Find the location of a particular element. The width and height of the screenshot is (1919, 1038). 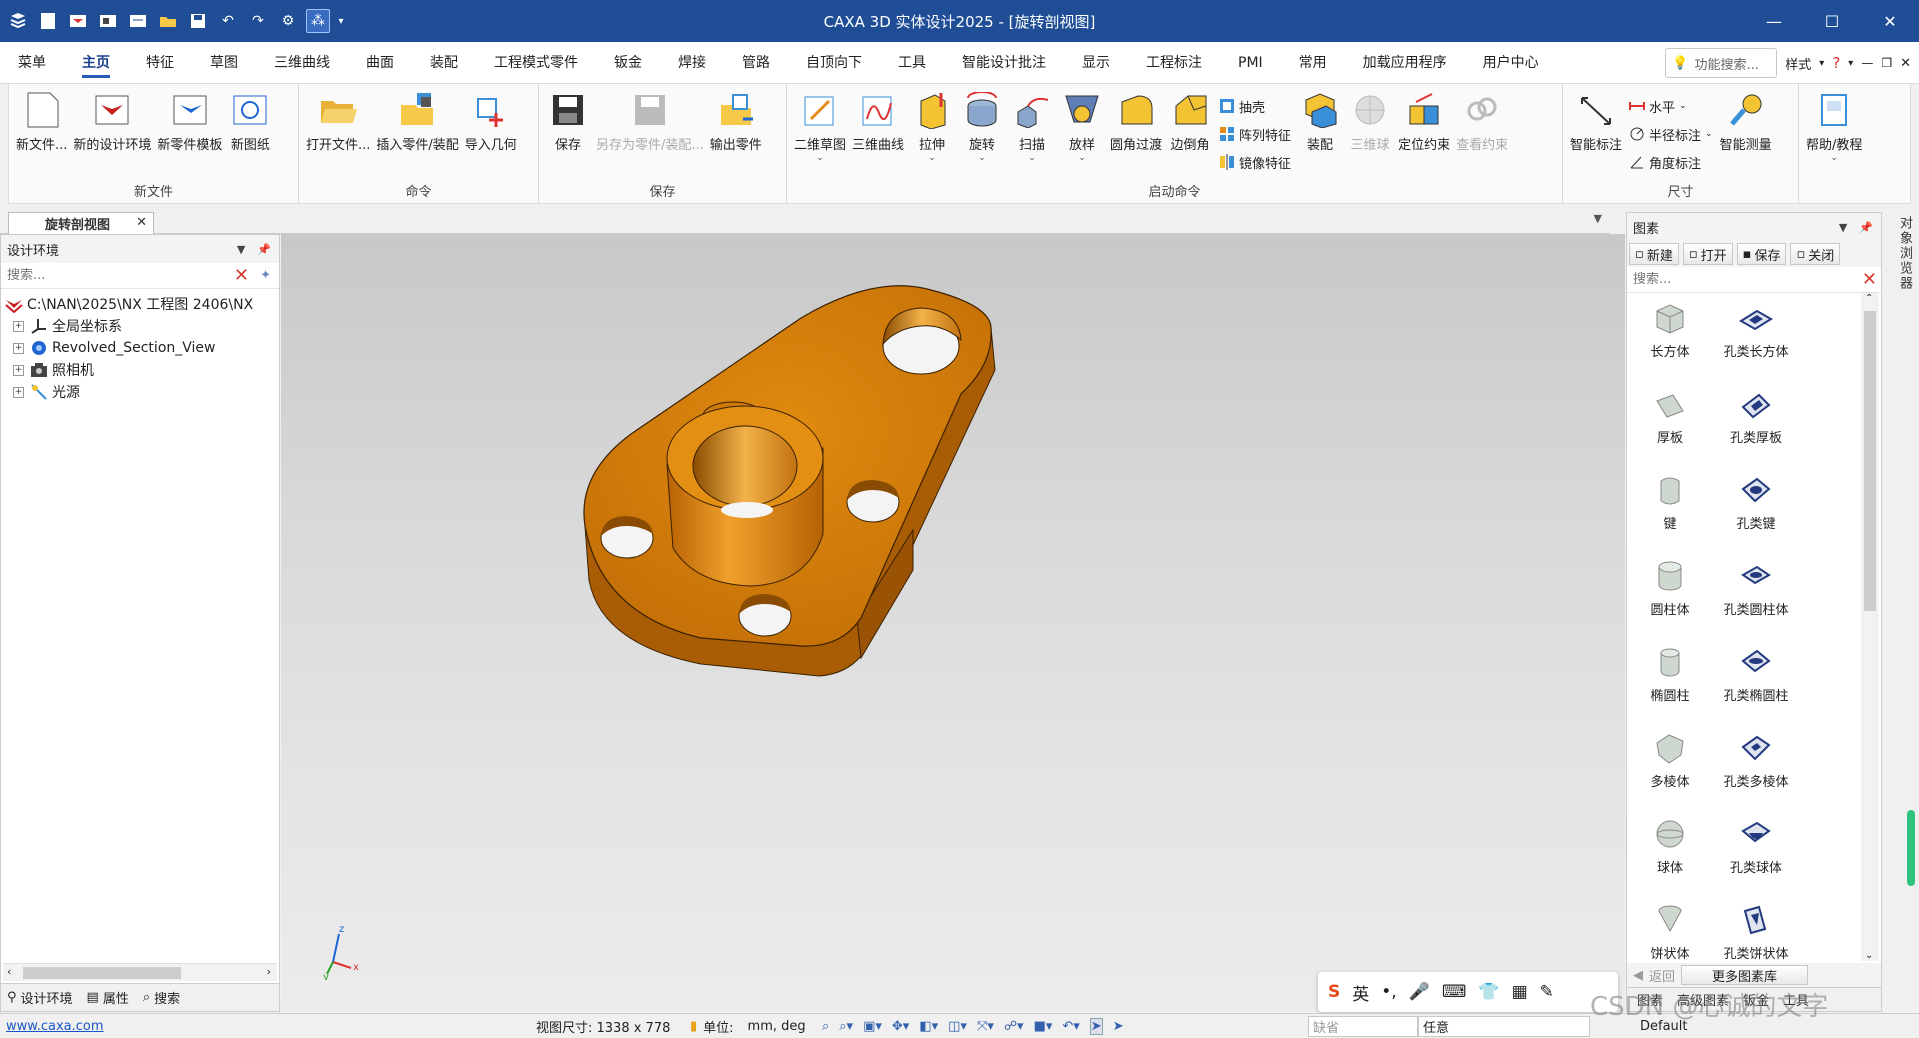

menu-display: 显示 is located at coordinates (1096, 63).